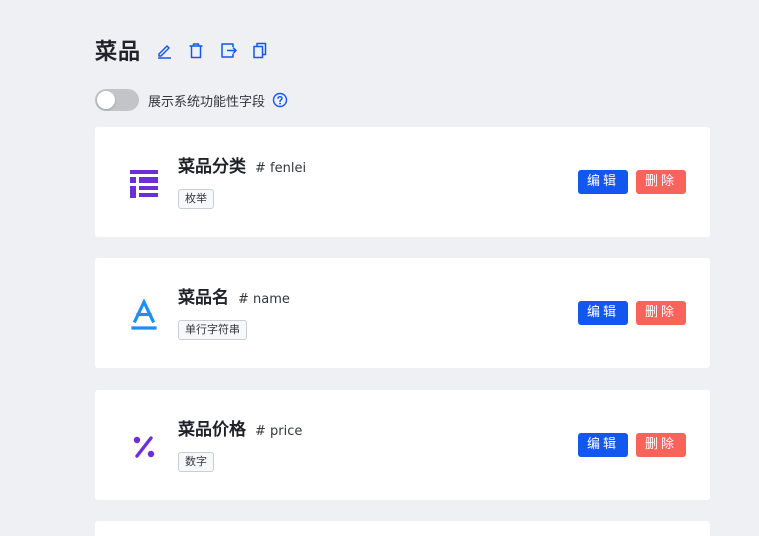  Describe the element at coordinates (260, 50) in the screenshot. I see `copy-icon` at that location.